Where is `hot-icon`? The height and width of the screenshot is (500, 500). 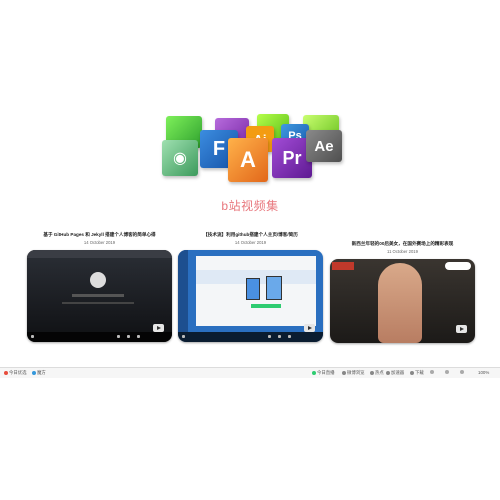 hot-icon is located at coordinates (372, 373).